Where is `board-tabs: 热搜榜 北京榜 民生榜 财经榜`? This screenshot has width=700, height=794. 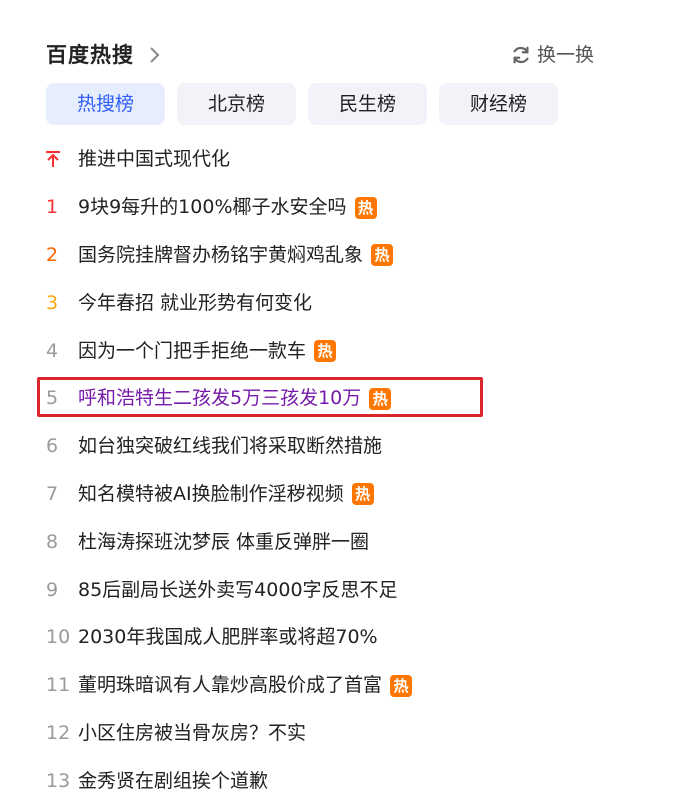
board-tabs: 热搜榜 北京榜 民生榜 财经榜 is located at coordinates (308, 104).